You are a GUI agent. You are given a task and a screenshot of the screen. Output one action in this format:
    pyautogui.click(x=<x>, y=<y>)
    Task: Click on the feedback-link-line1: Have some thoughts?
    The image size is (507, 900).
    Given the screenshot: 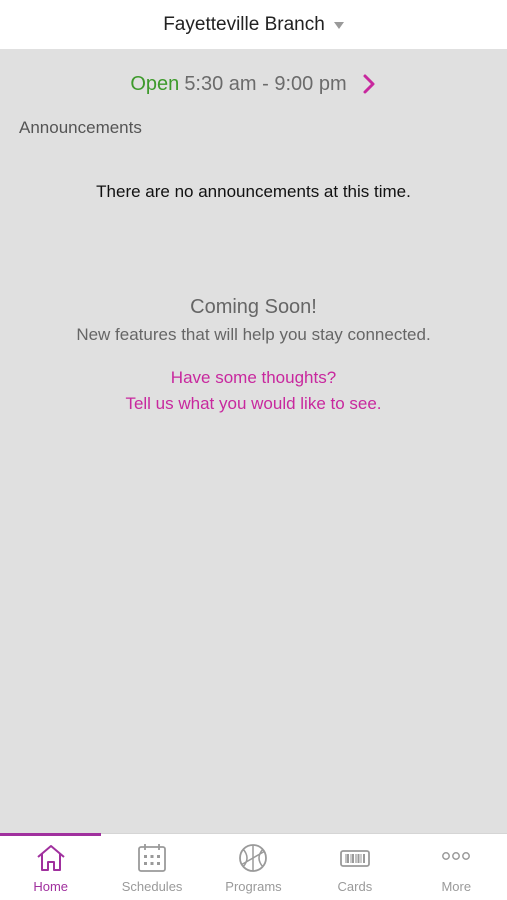 What is the action you would take?
    pyautogui.click(x=253, y=378)
    